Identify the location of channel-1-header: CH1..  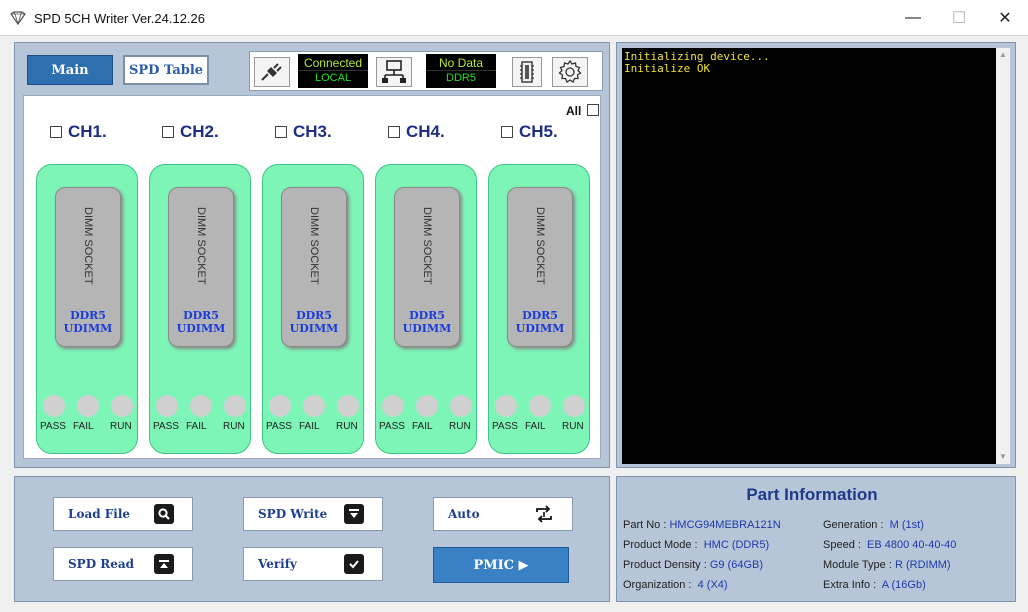
(78, 132).